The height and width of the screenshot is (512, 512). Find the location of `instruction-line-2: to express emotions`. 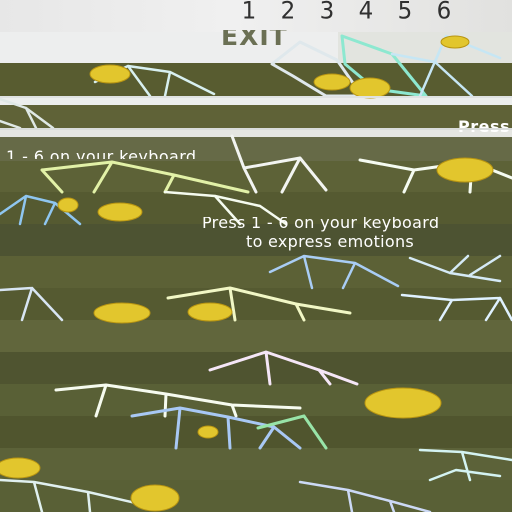

instruction-line-2: to express emotions is located at coordinates (330, 241).